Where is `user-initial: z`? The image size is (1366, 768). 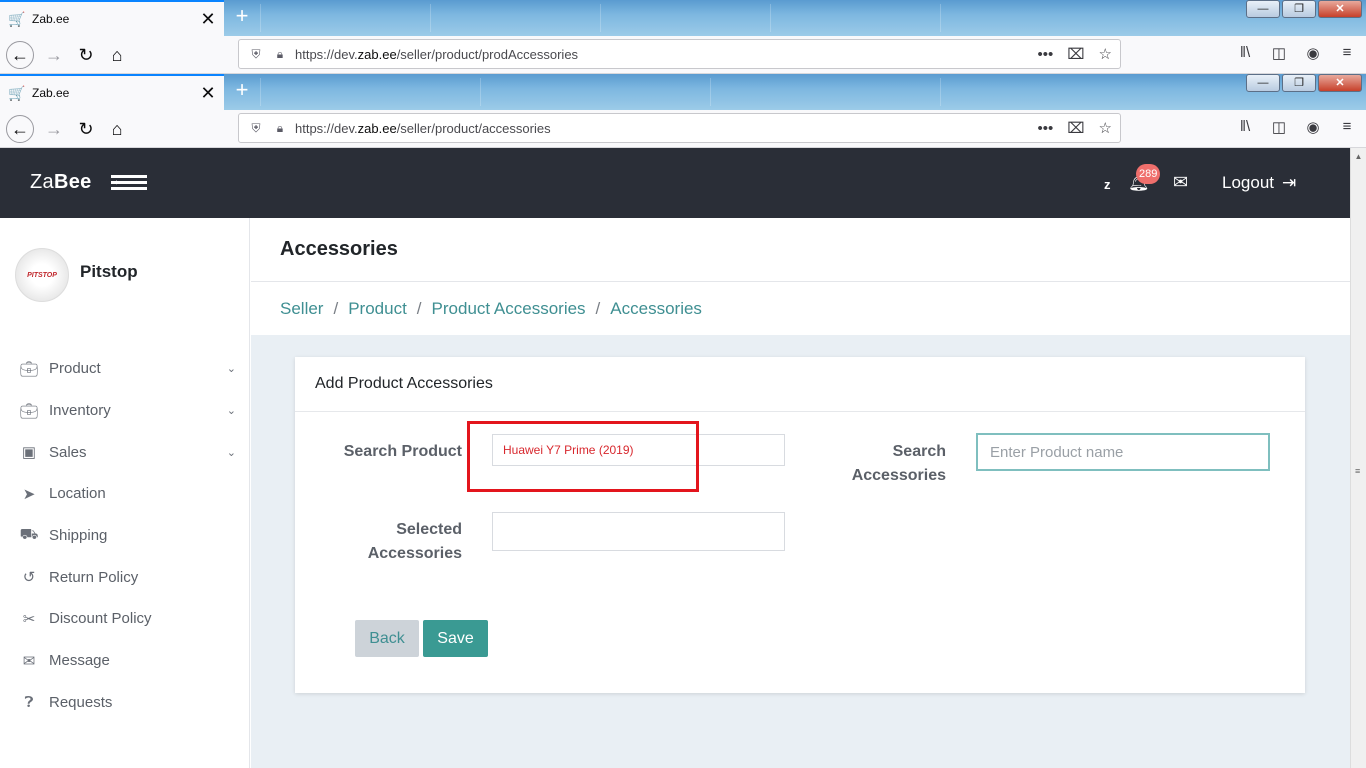
user-initial: z is located at coordinates (1107, 184).